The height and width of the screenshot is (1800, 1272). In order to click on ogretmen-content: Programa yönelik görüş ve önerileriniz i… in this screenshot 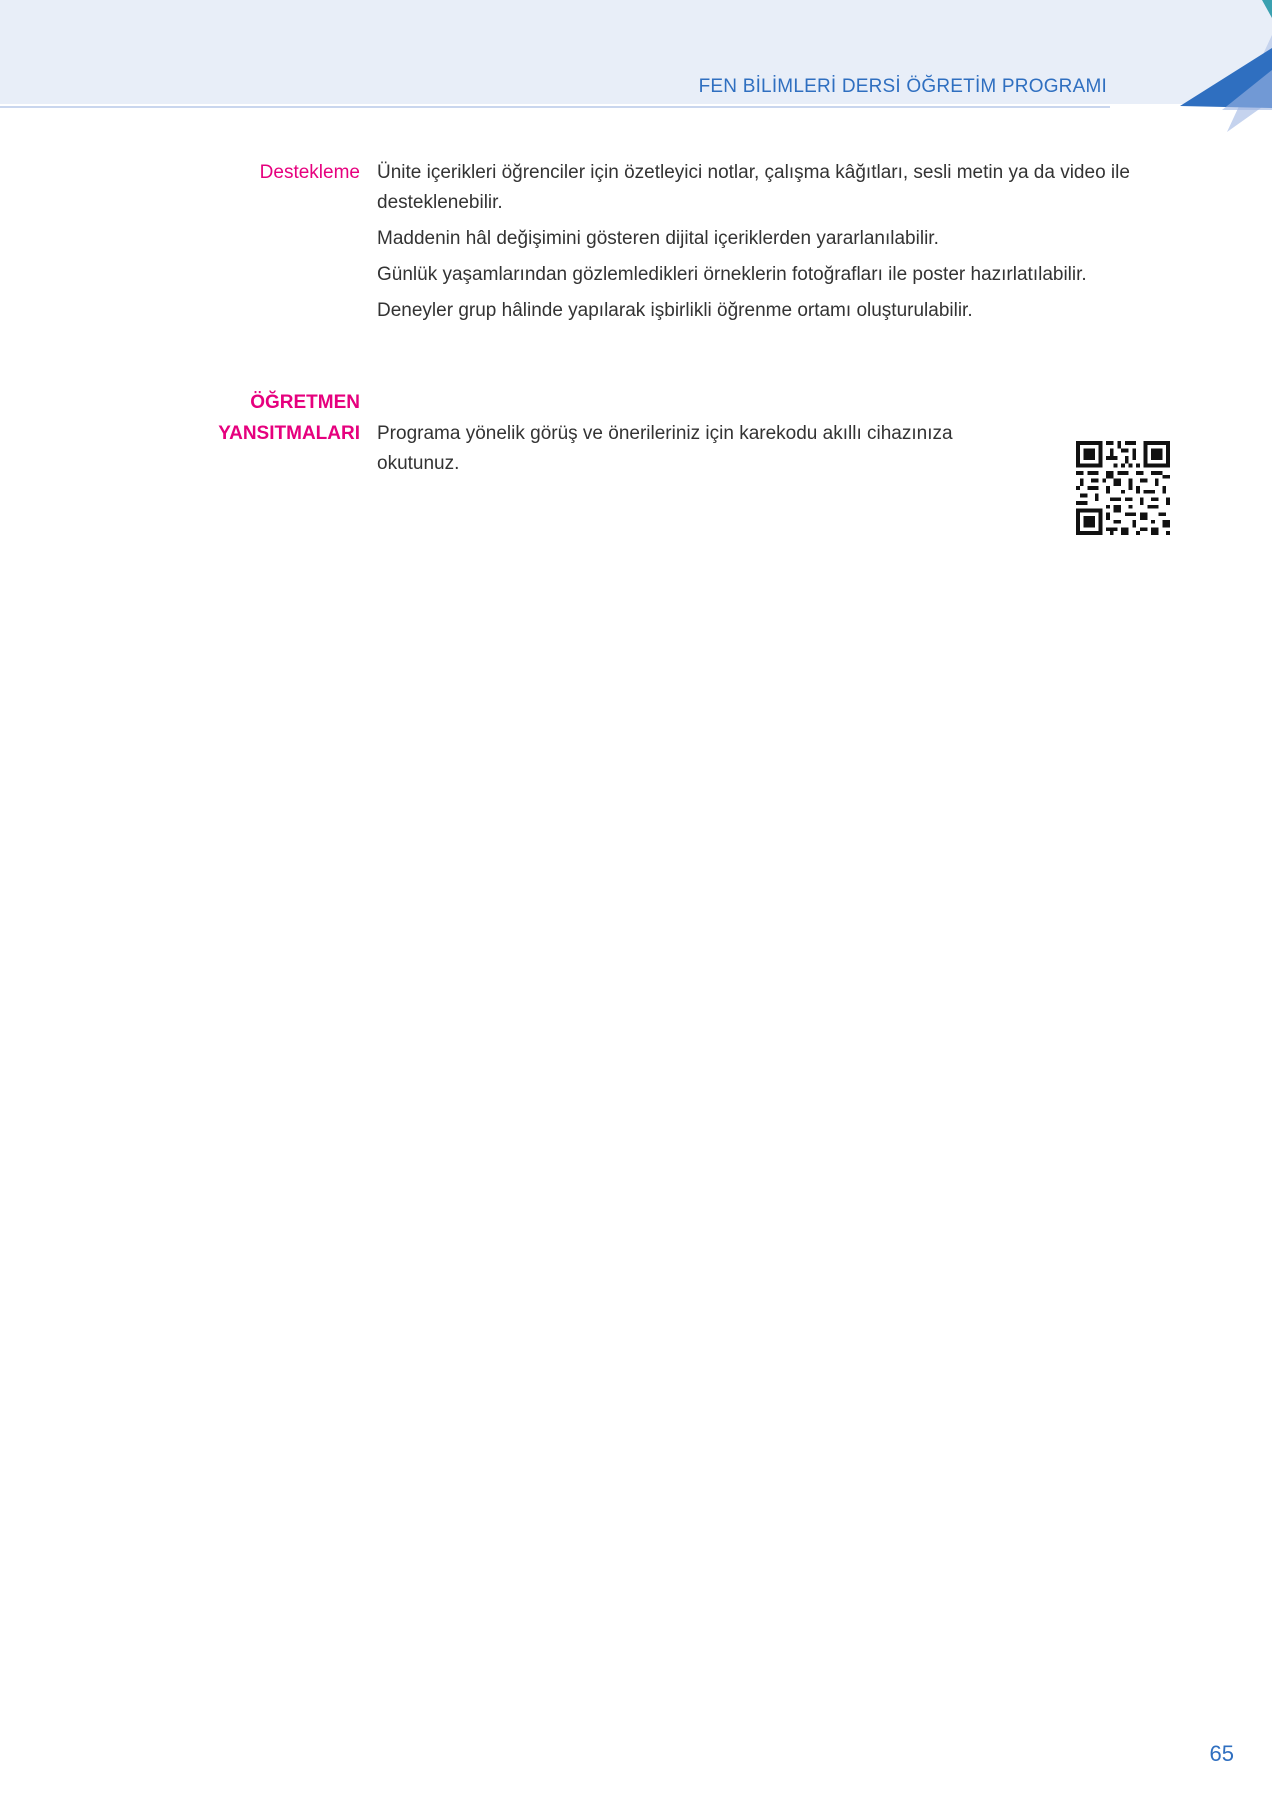, I will do `click(677, 452)`.